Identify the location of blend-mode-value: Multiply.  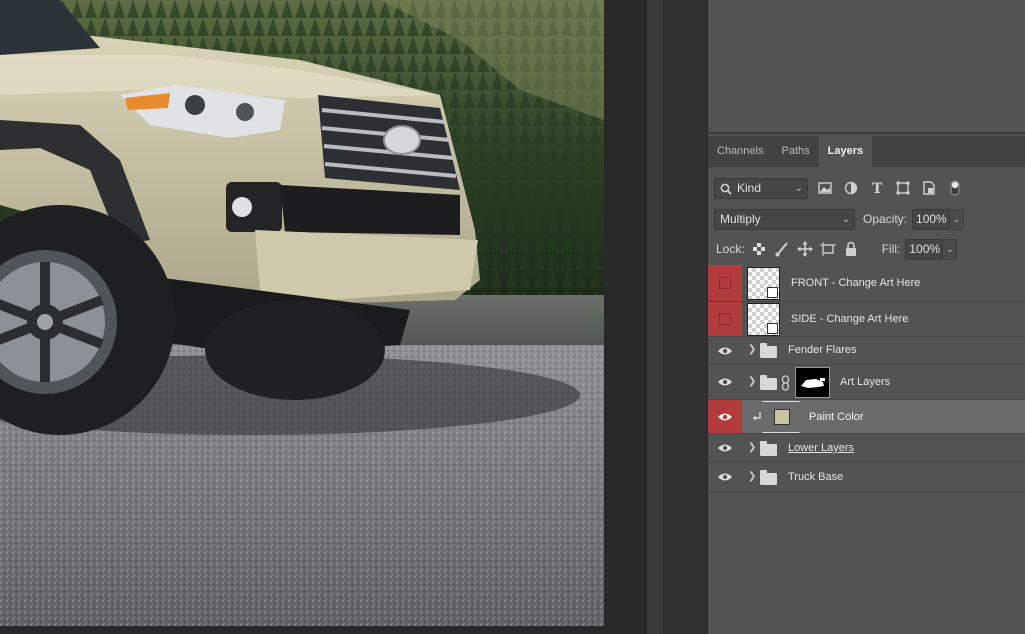
(740, 218).